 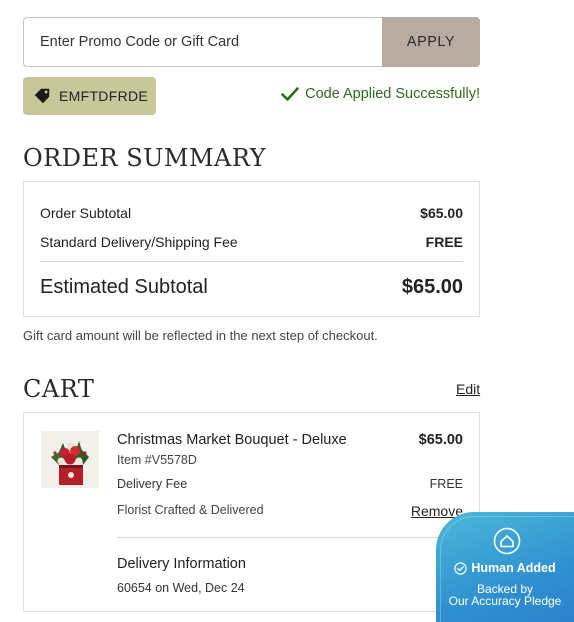 What do you see at coordinates (42, 96) in the screenshot?
I see `tag-icon` at bounding box center [42, 96].